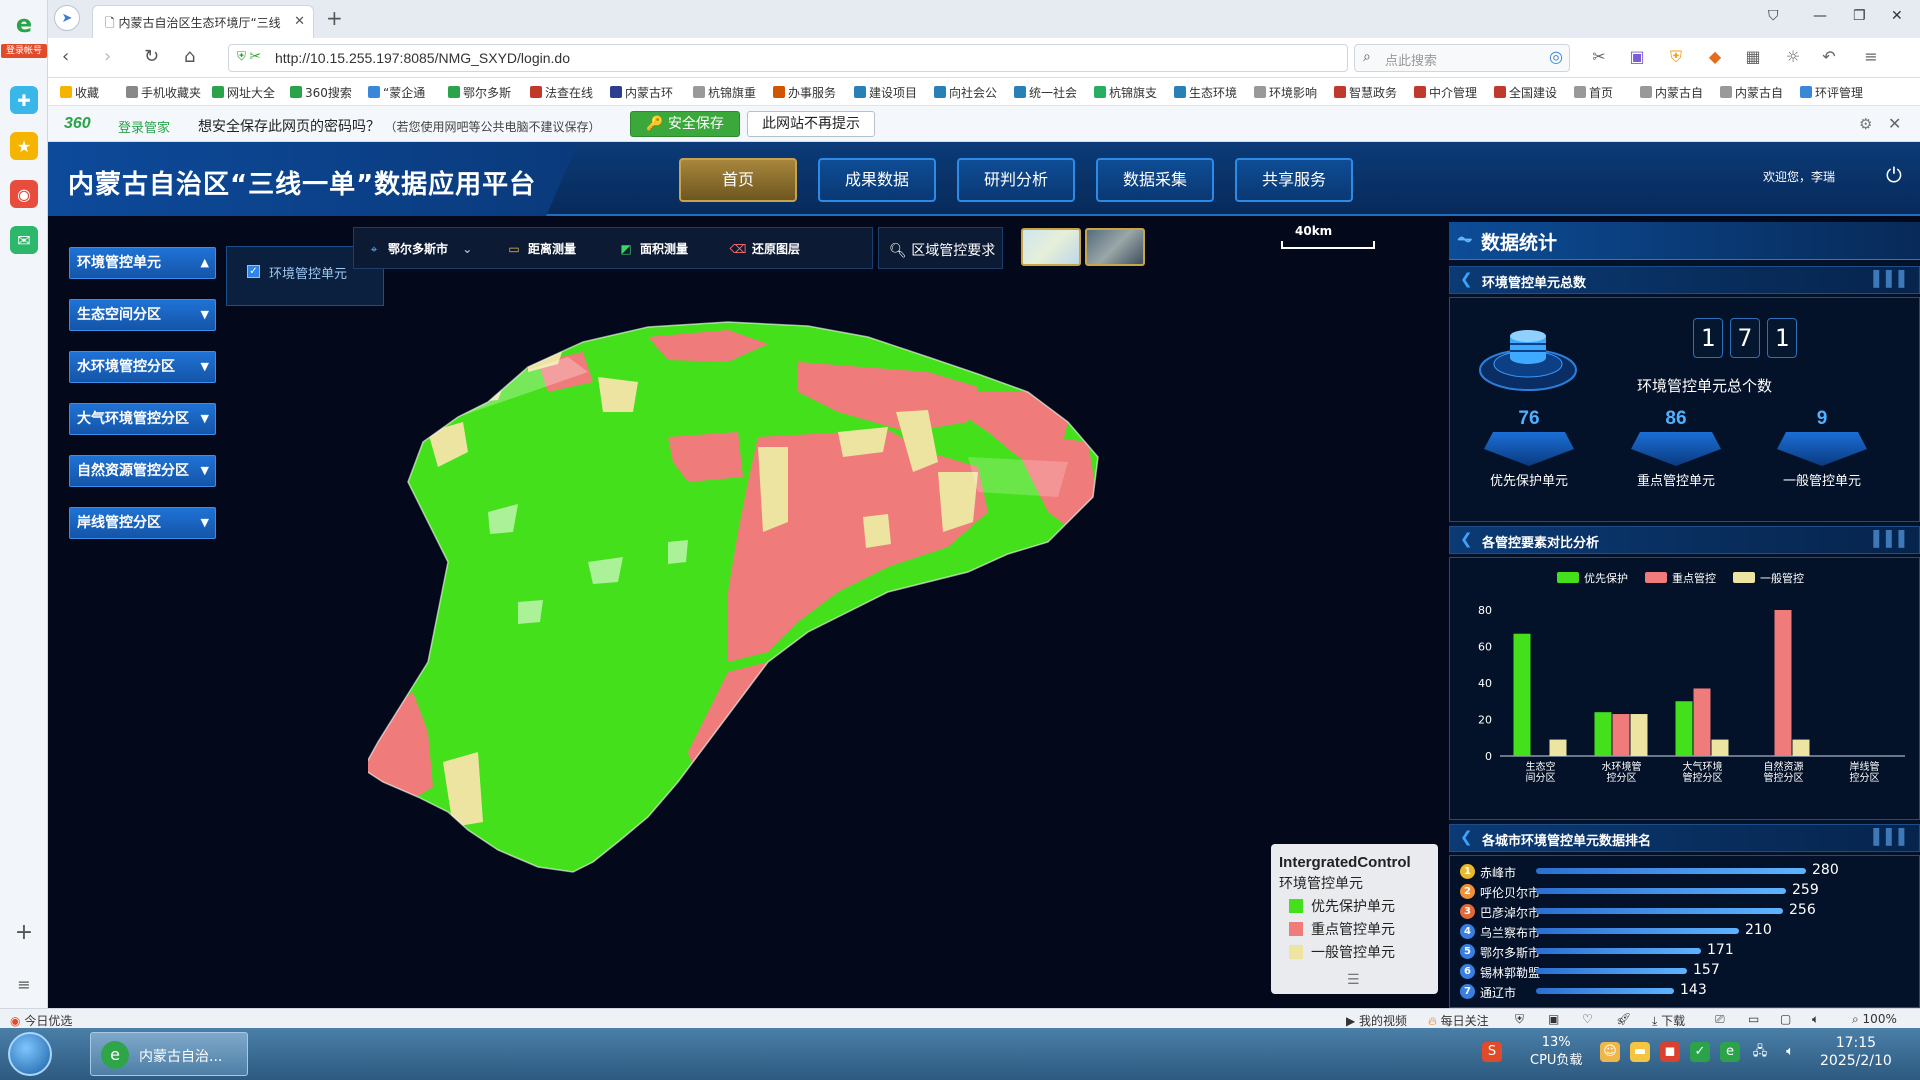 This screenshot has height=1080, width=1920. What do you see at coordinates (1556, 58) in the screenshot?
I see `translate-icon: ◎` at bounding box center [1556, 58].